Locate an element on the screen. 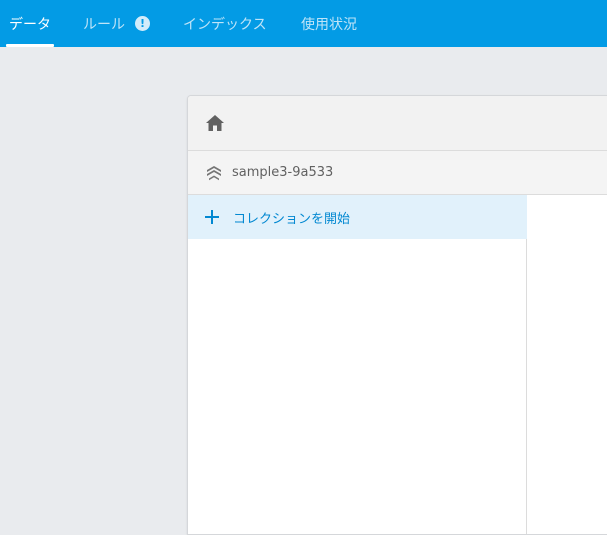  top-nav-bar: データ ルール ! インデックス 使用状況 is located at coordinates (303, 23).